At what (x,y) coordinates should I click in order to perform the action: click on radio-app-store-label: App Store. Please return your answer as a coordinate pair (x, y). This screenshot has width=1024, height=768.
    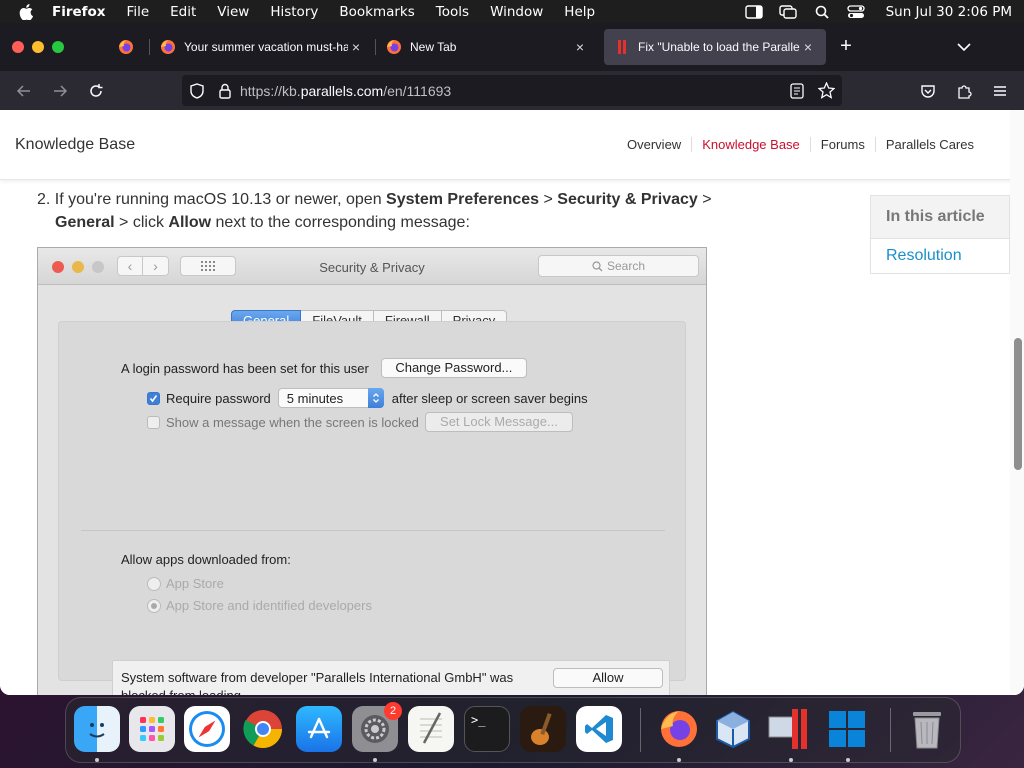
    Looking at the image, I should click on (195, 583).